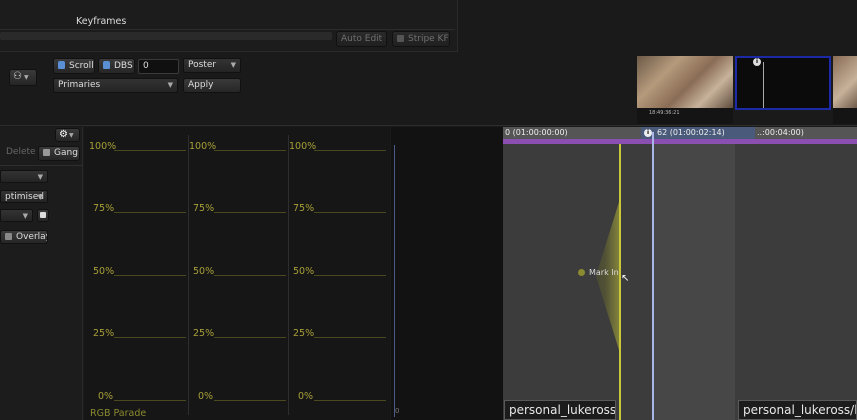  Describe the element at coordinates (361, 39) in the screenshot. I see `auto-edit-button: Auto Edit` at that location.